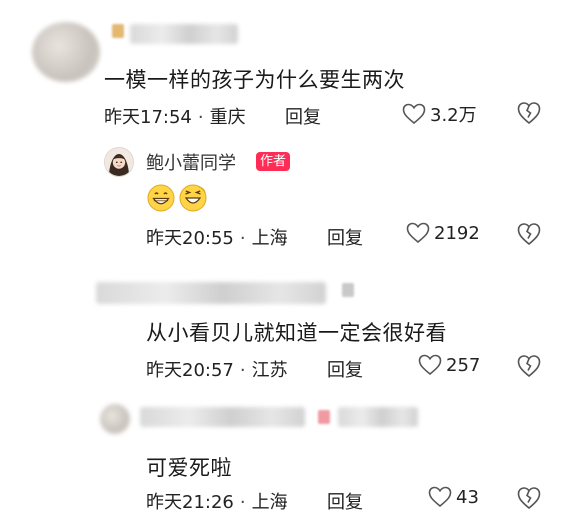 The image size is (581, 520). Describe the element at coordinates (269, 370) in the screenshot. I see `comment-location: 江苏` at that location.